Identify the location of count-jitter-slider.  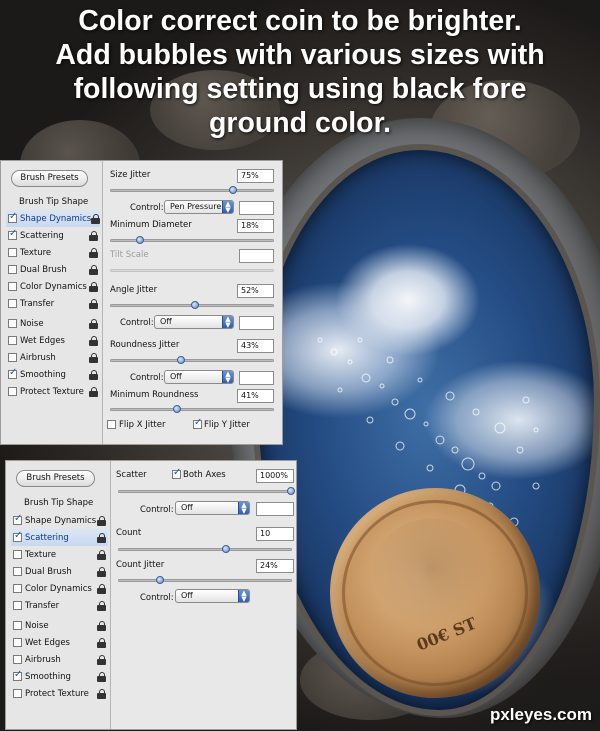
(205, 580).